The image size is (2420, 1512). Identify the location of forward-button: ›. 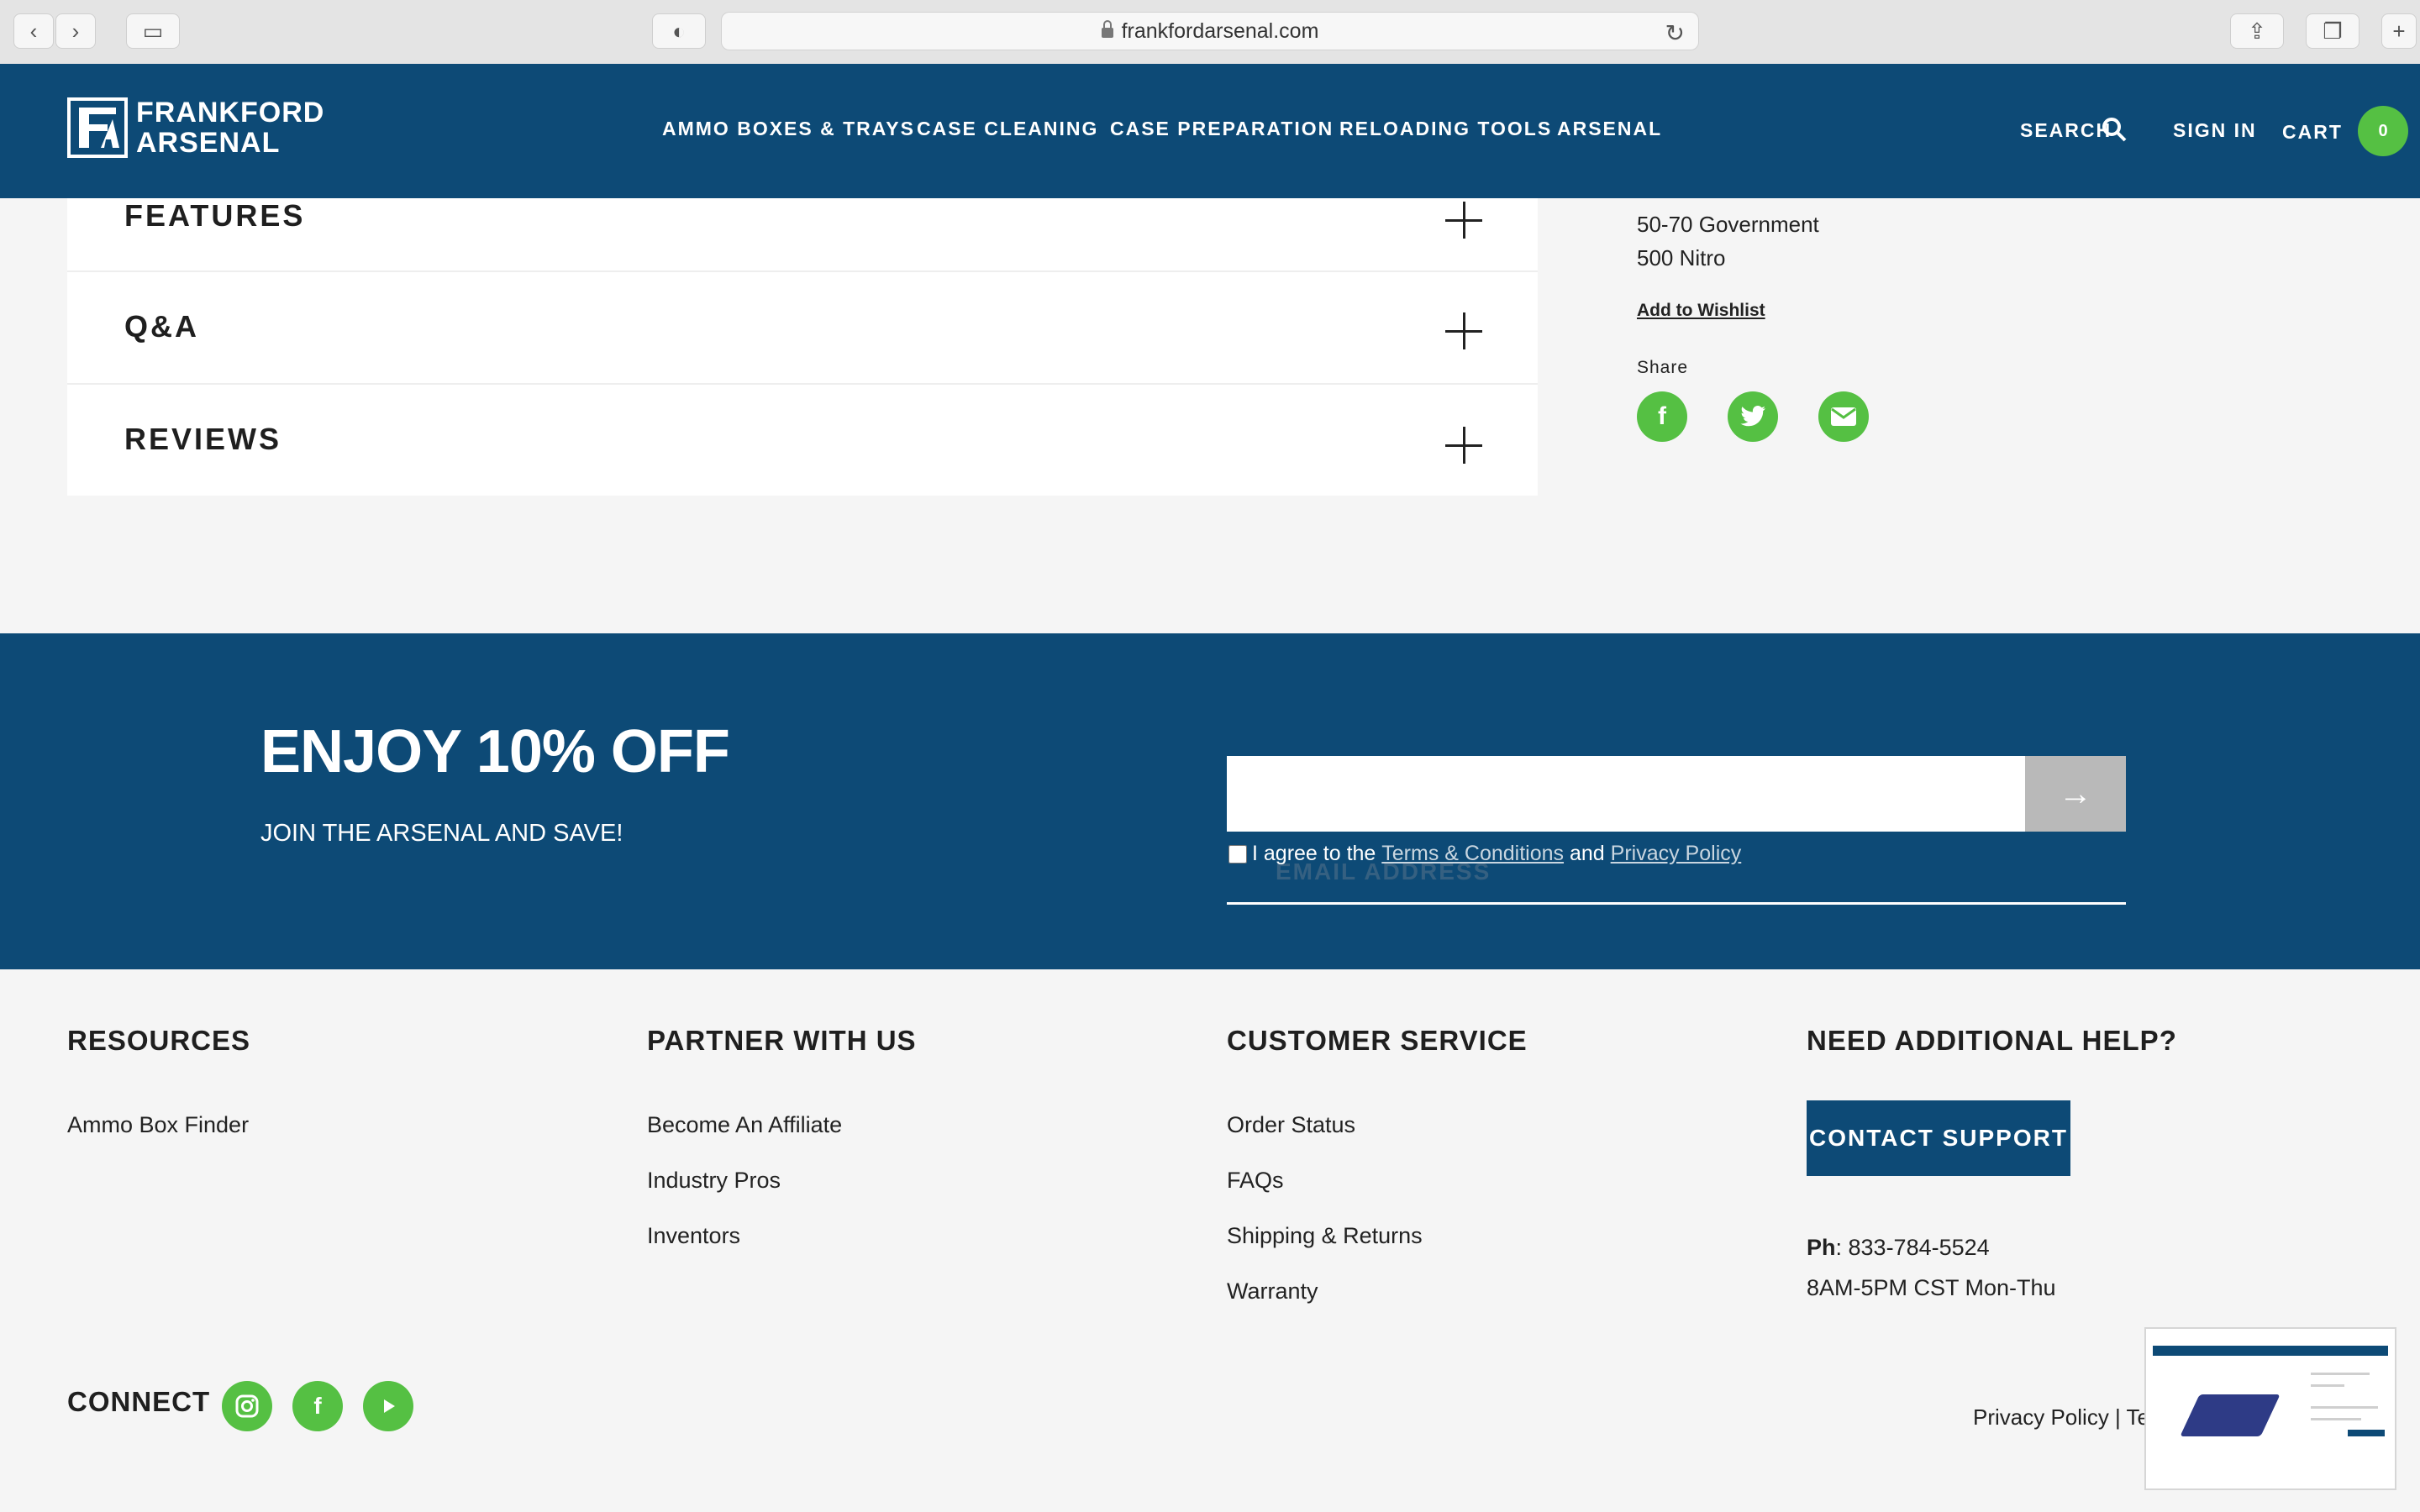
(75, 31).